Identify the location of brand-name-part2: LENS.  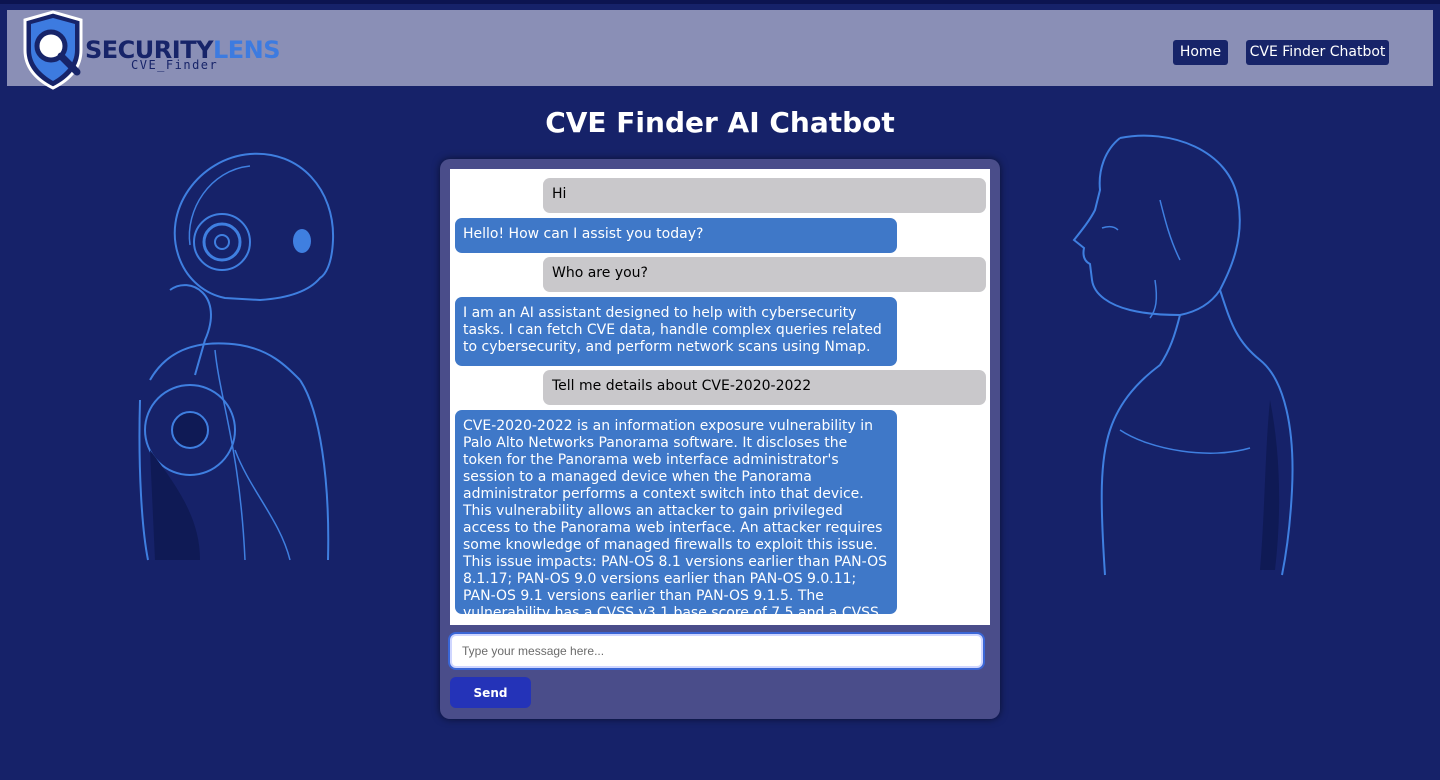
(246, 50).